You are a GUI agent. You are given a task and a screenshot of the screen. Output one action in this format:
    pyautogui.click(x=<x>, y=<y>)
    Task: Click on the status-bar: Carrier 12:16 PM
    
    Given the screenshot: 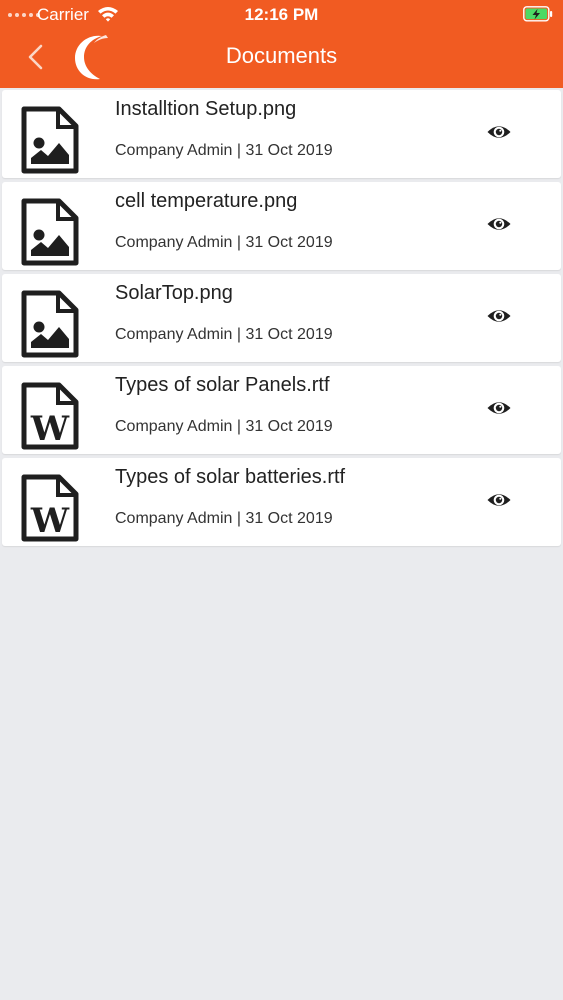 What is the action you would take?
    pyautogui.click(x=281, y=14)
    